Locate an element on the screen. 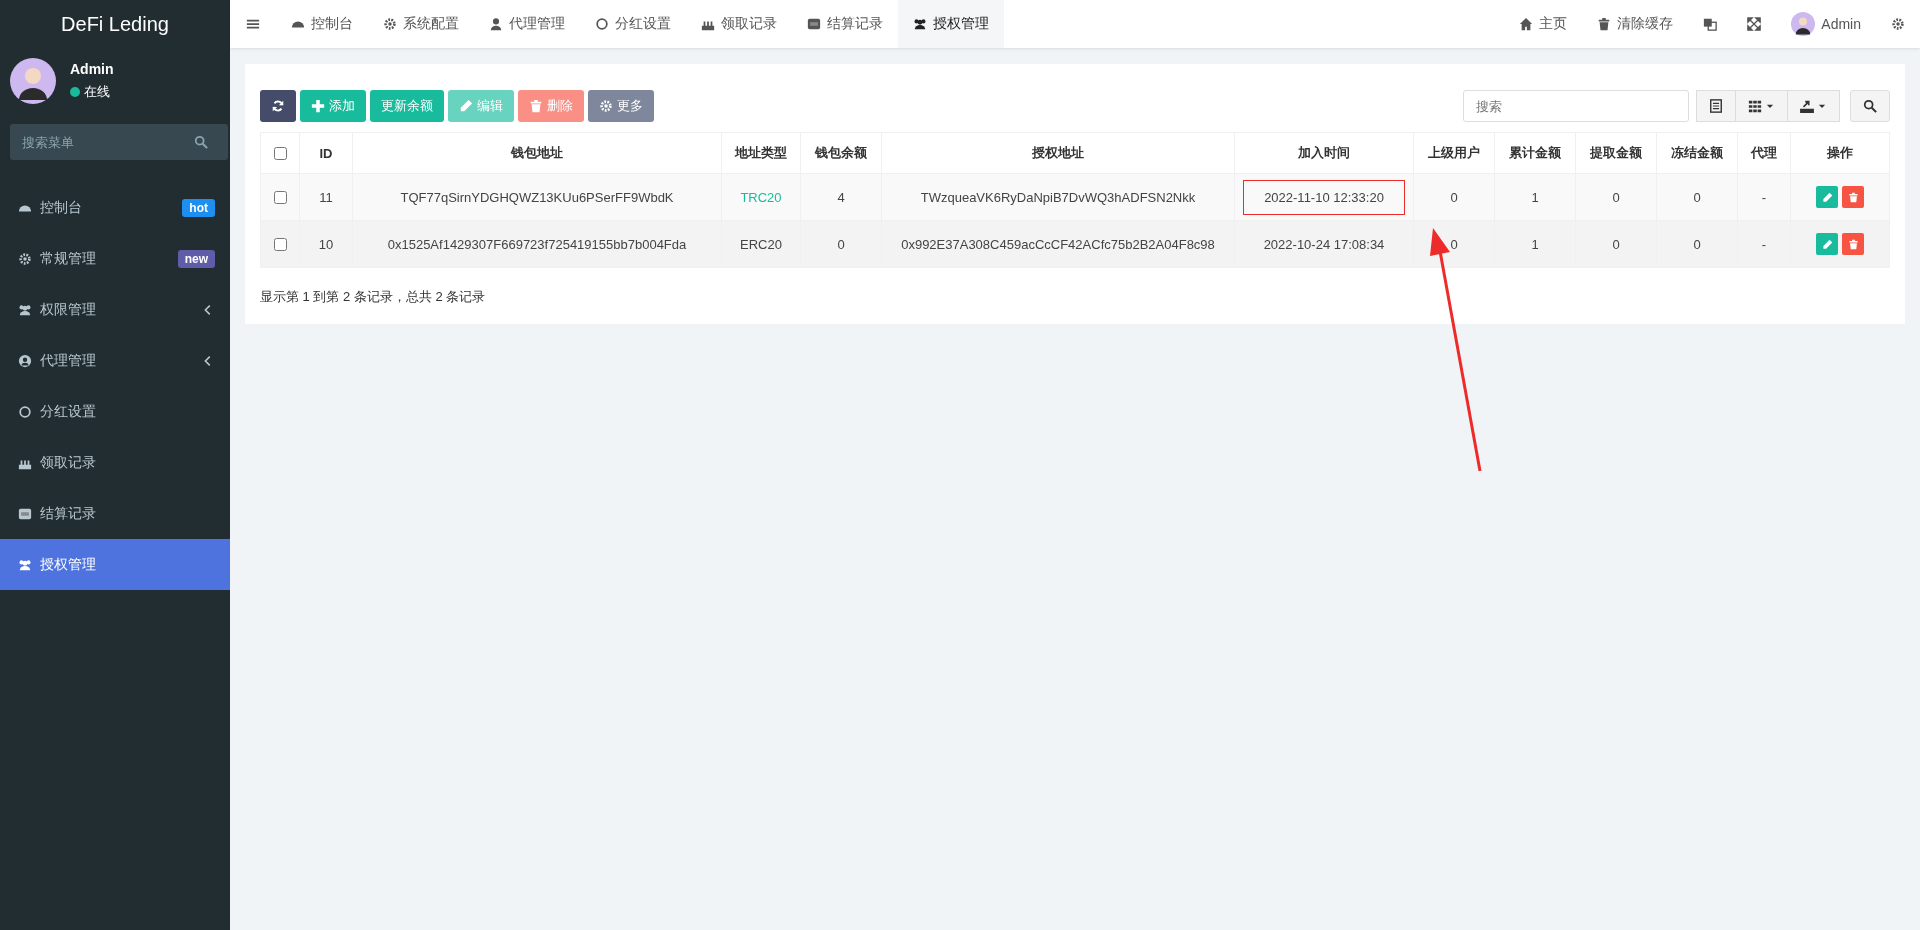  column-header: 钱包余额 is located at coordinates (841, 152).